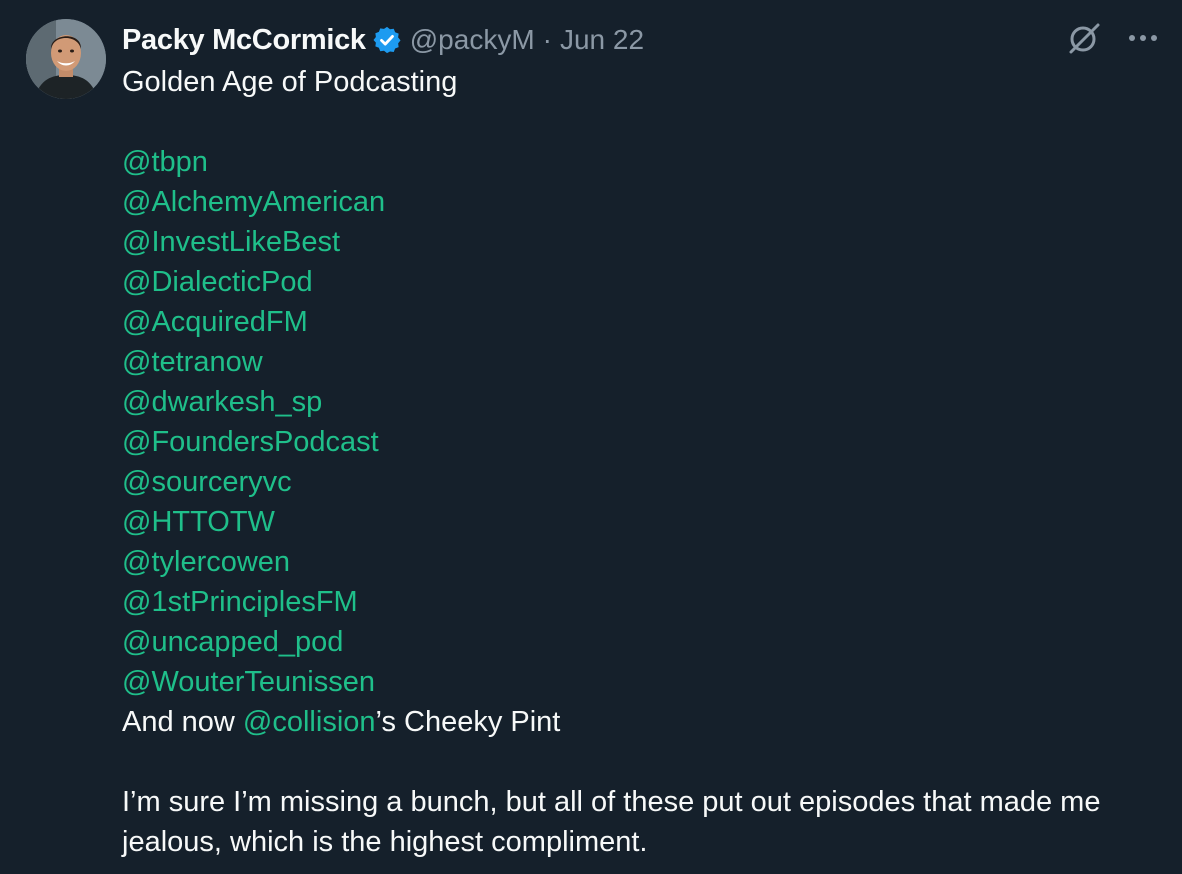 This screenshot has width=1182, height=874. I want to click on mention-link: @1stPrinciplesFM, so click(240, 602).